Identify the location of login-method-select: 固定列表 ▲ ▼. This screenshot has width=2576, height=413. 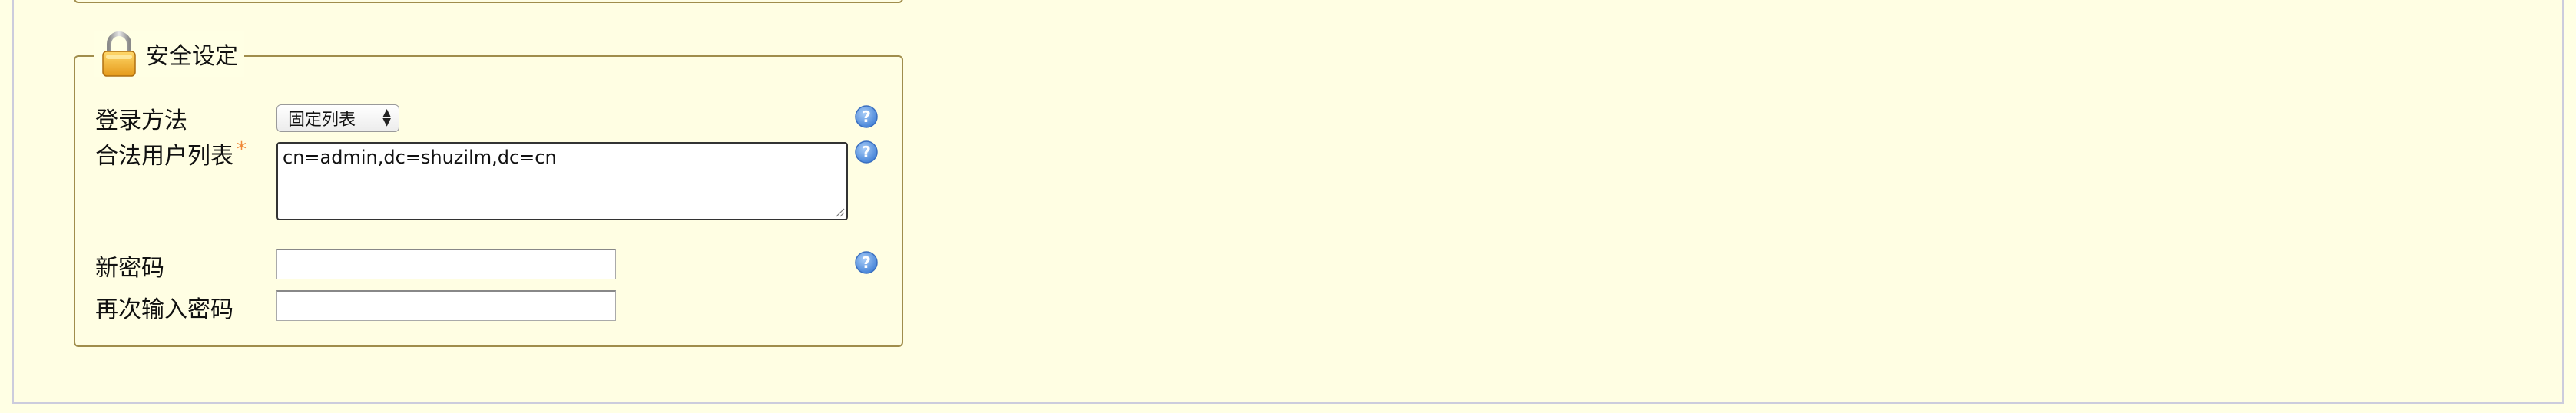
(338, 118).